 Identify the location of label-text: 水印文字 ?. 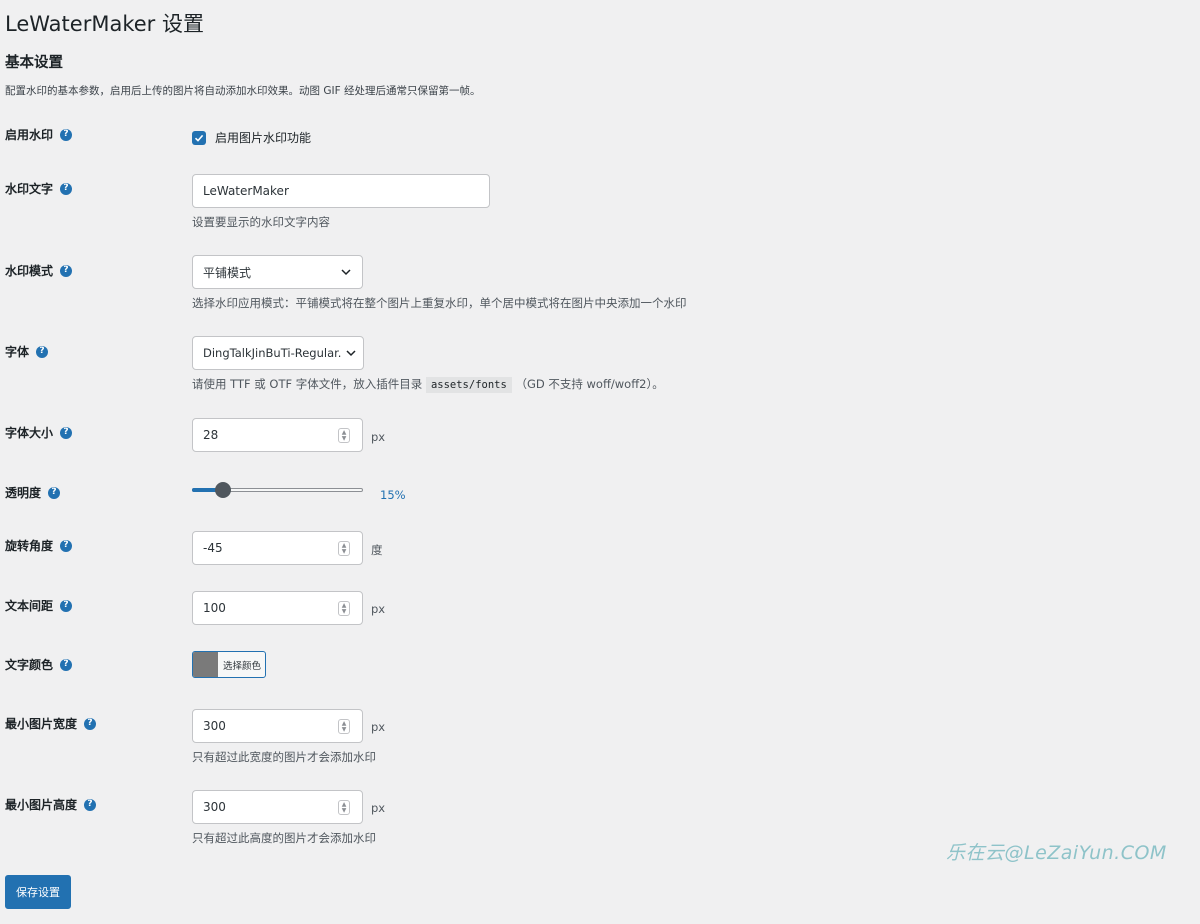
(39, 188).